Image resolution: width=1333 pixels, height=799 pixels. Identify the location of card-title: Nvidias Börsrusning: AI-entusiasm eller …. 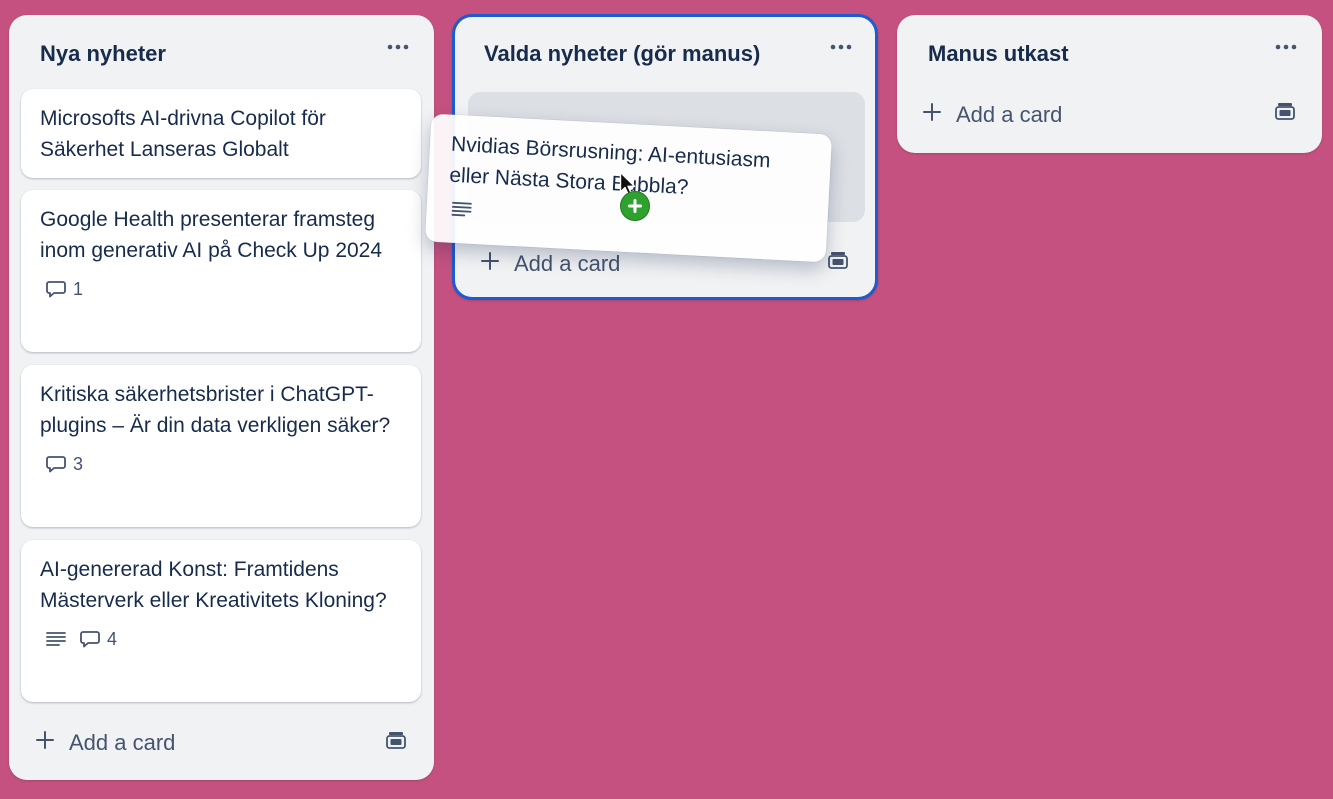
(610, 166).